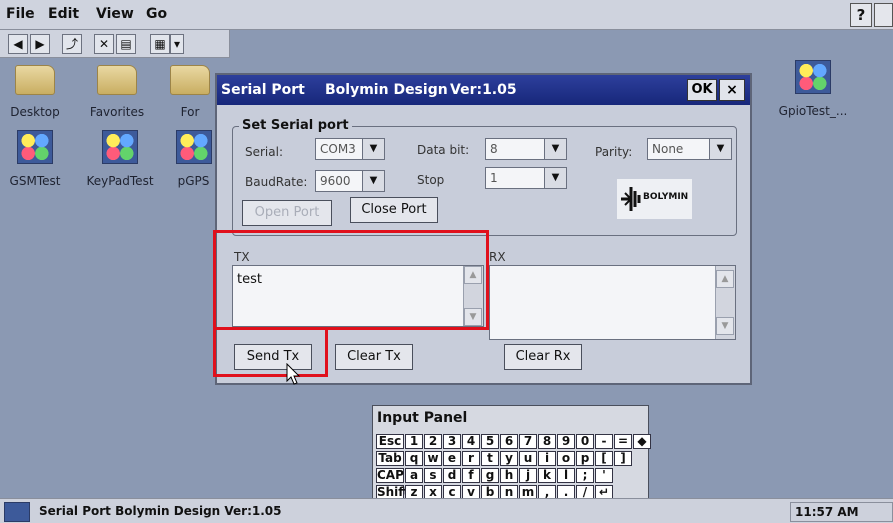  I want to click on clear-rx-button: Clear Rx, so click(543, 357).